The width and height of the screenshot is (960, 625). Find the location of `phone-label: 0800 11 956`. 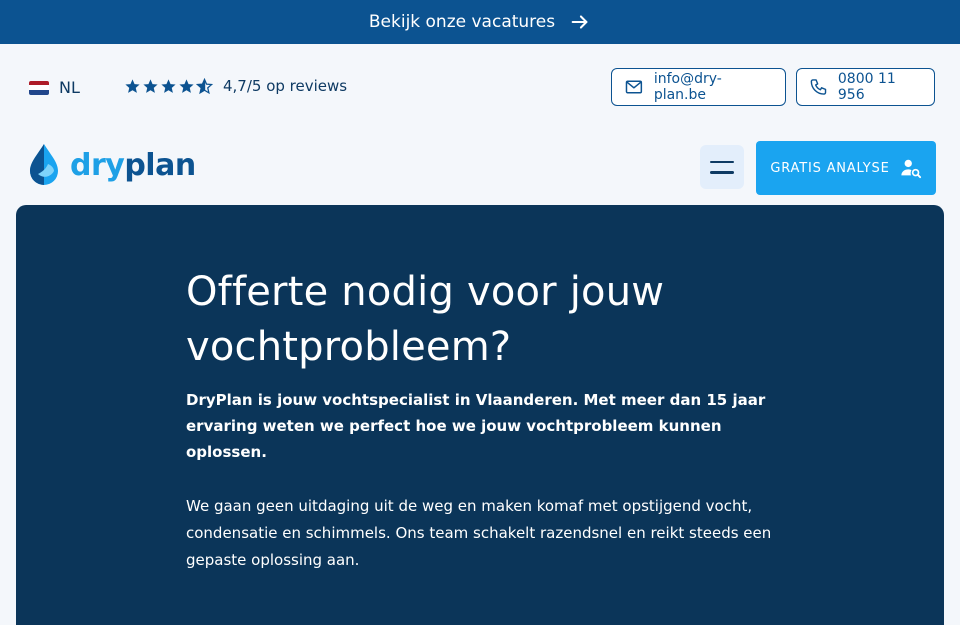

phone-label: 0800 11 956 is located at coordinates (866, 87).